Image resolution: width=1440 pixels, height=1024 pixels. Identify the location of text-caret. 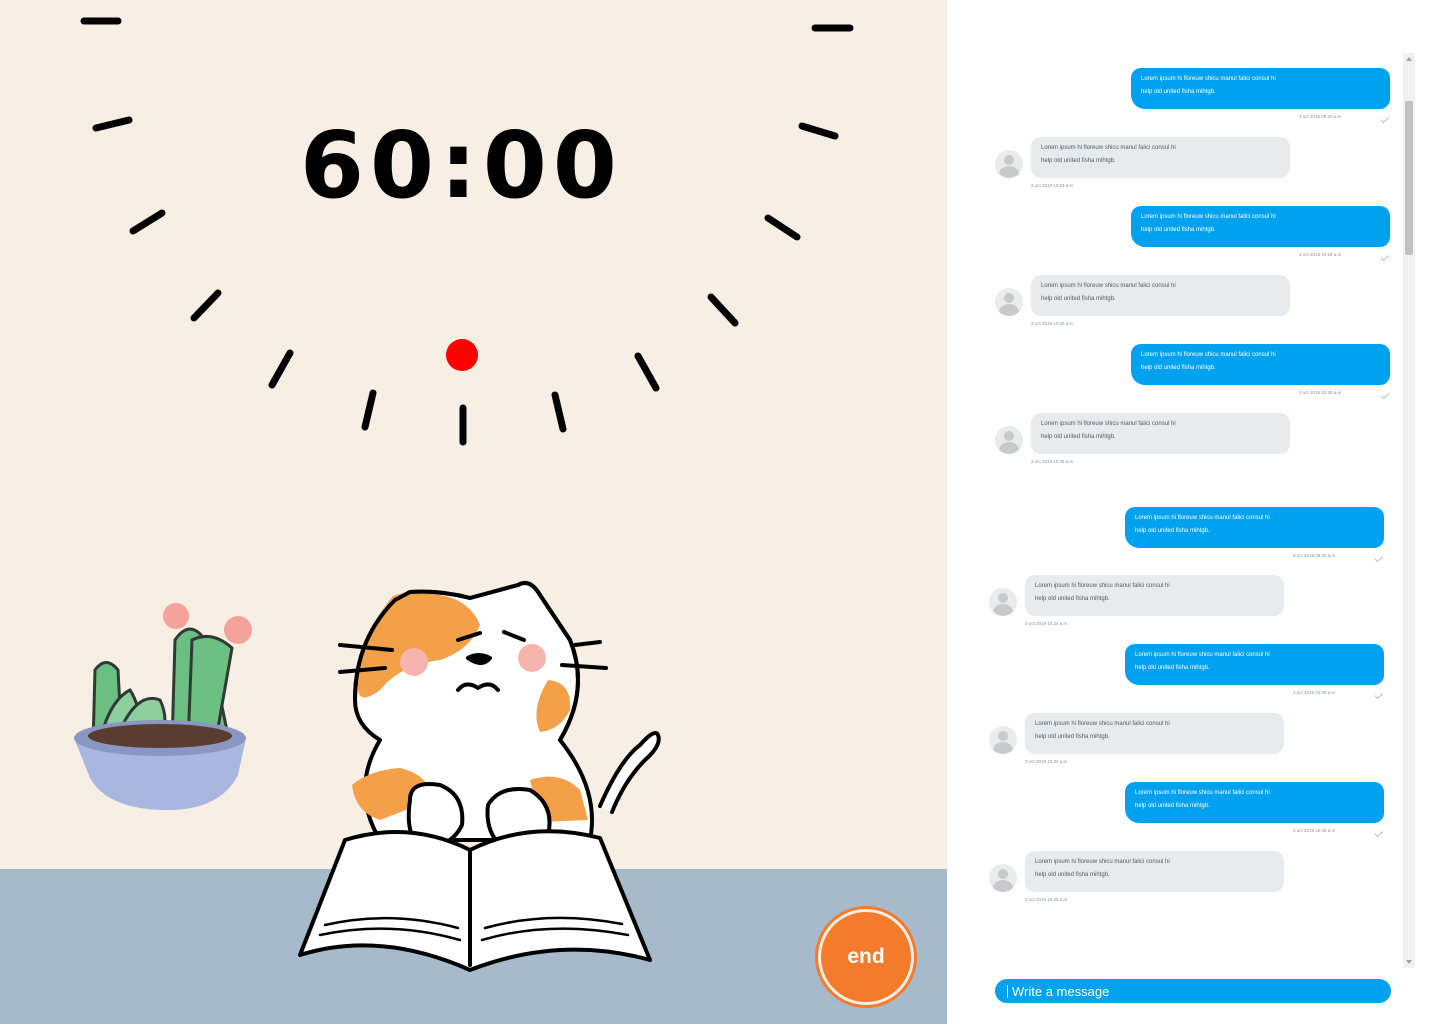
(1007, 991).